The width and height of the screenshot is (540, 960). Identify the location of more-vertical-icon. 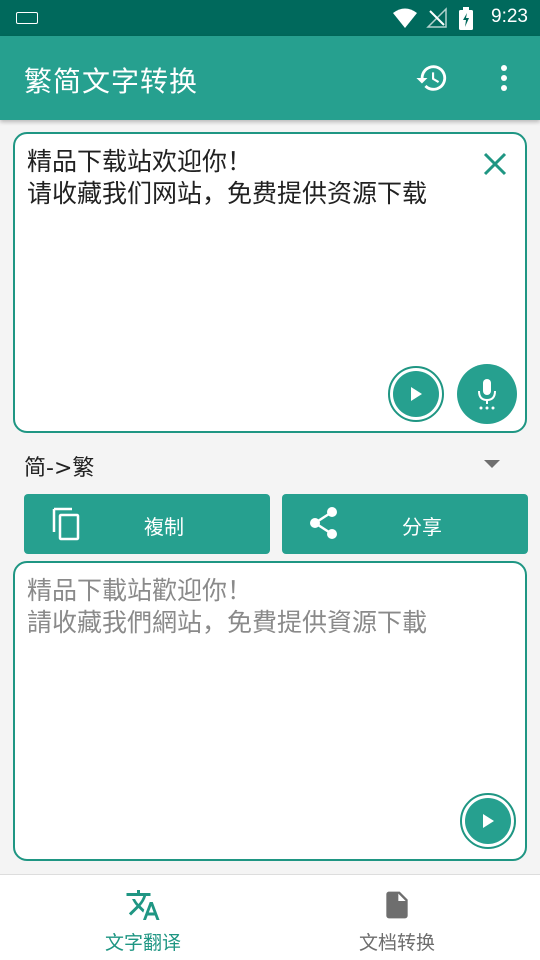
(504, 78).